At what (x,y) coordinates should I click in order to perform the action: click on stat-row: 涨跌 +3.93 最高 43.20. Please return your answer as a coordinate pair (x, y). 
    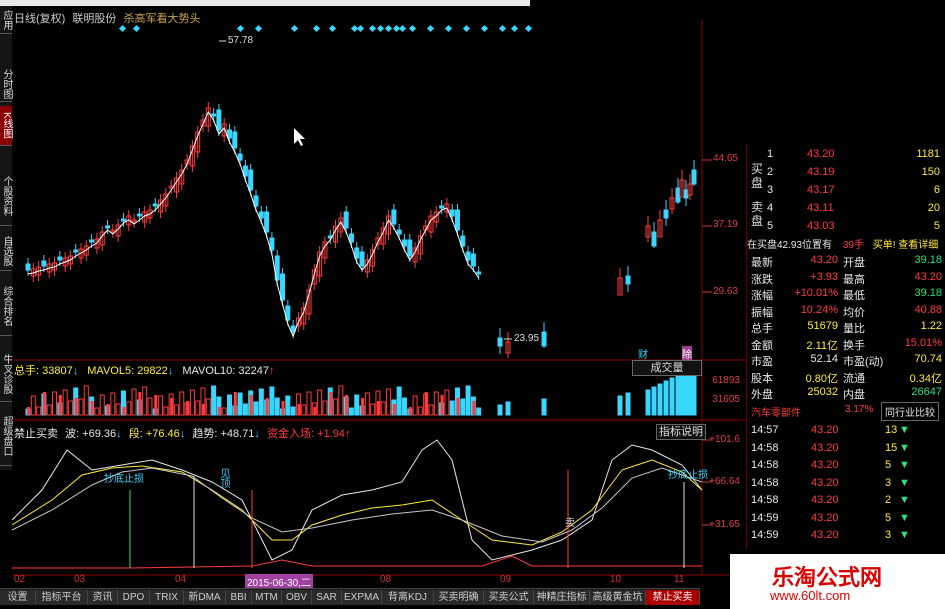
    Looking at the image, I should click on (846, 278).